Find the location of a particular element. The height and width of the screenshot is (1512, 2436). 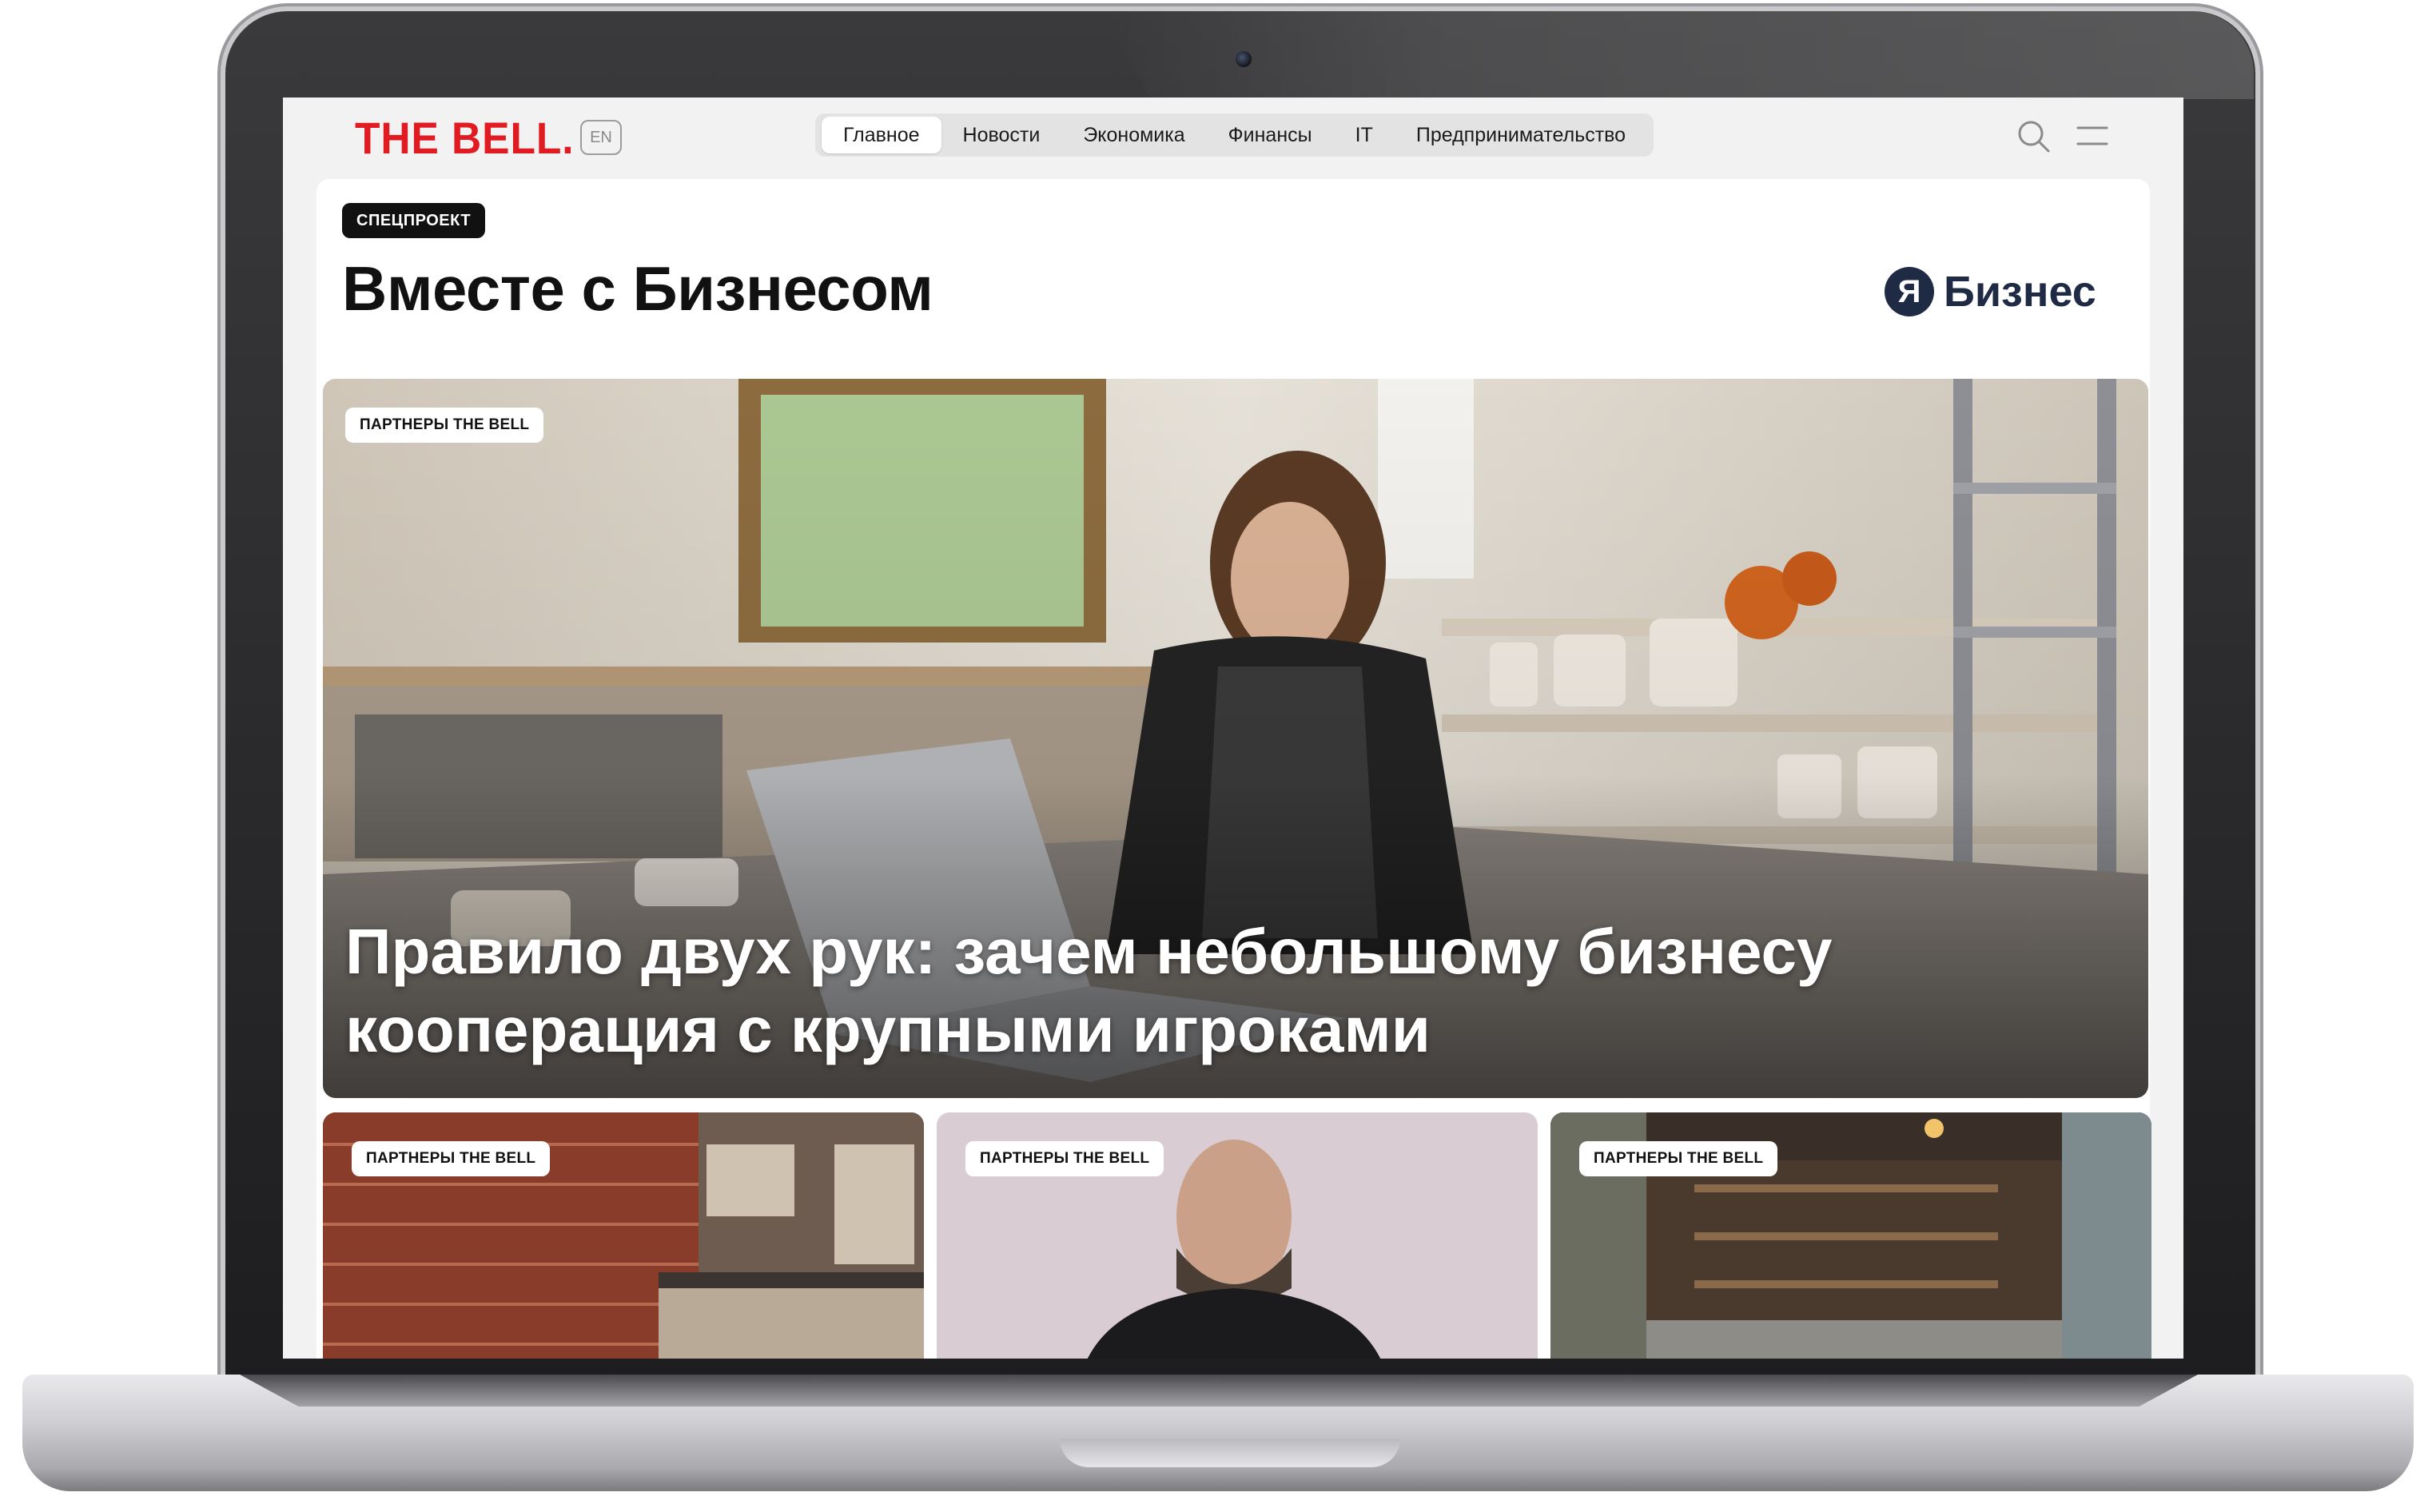

site-logo: THE BELL. is located at coordinates (465, 138).